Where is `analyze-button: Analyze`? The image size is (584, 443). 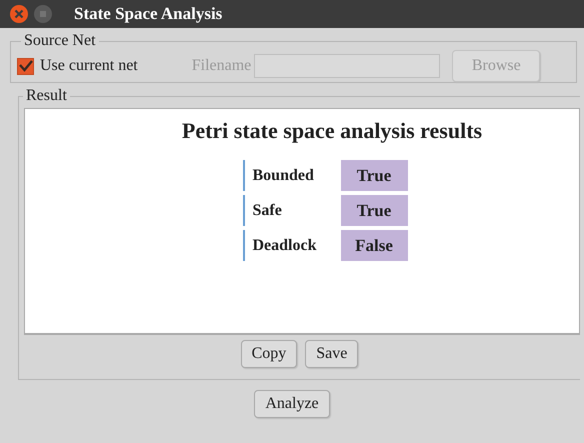 analyze-button: Analyze is located at coordinates (292, 404).